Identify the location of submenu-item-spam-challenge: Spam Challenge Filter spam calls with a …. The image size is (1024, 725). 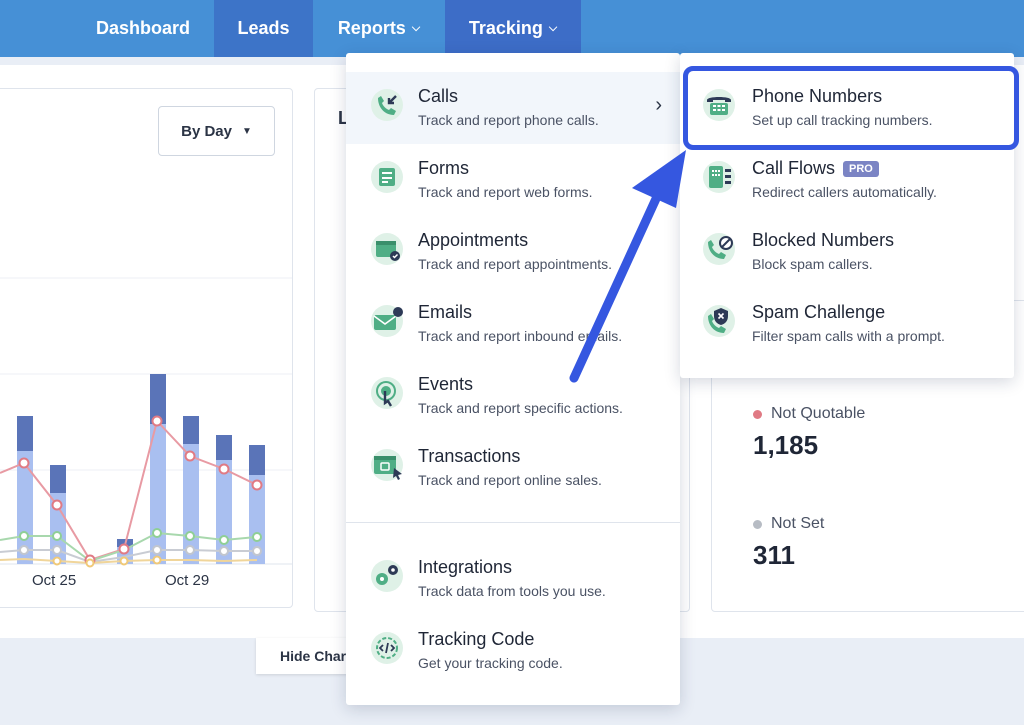
(847, 324).